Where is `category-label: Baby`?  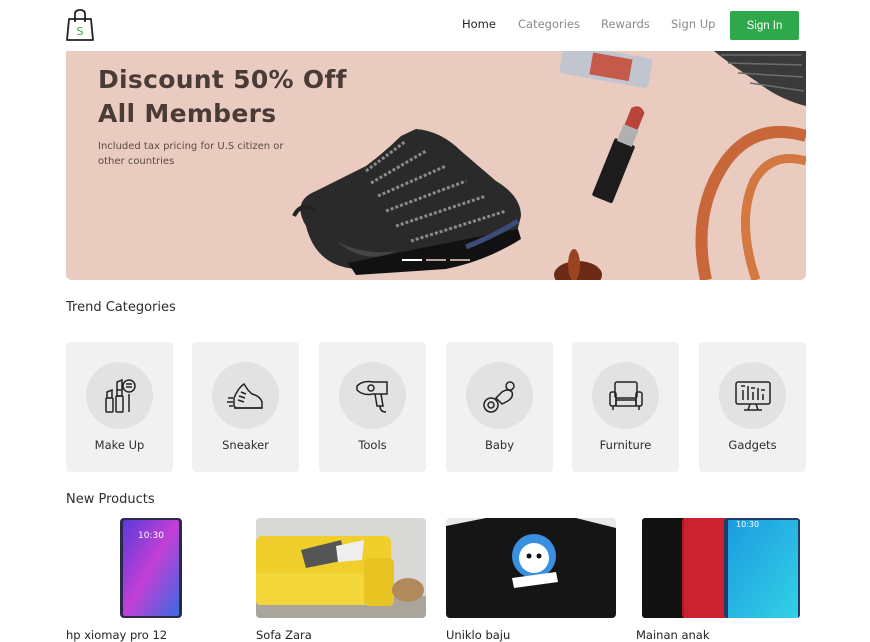 category-label: Baby is located at coordinates (499, 445).